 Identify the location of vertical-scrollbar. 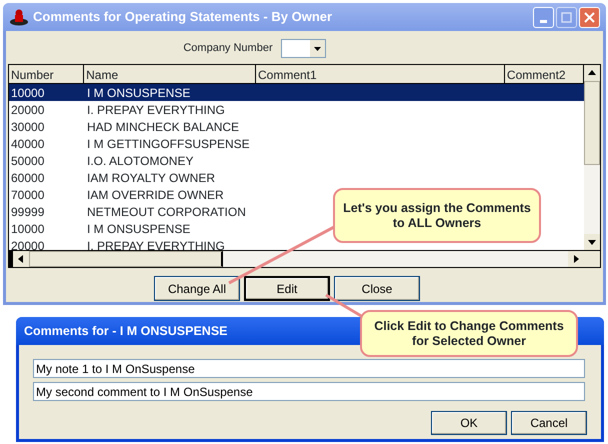
(592, 157).